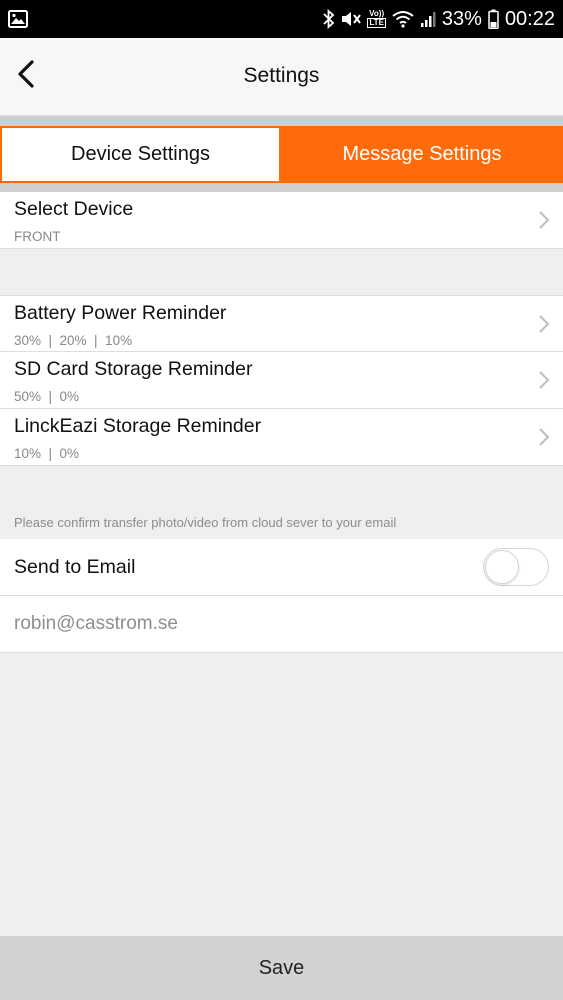 The image size is (563, 1000). Describe the element at coordinates (461, 18) in the screenshot. I see `battery-percent: 33%` at that location.